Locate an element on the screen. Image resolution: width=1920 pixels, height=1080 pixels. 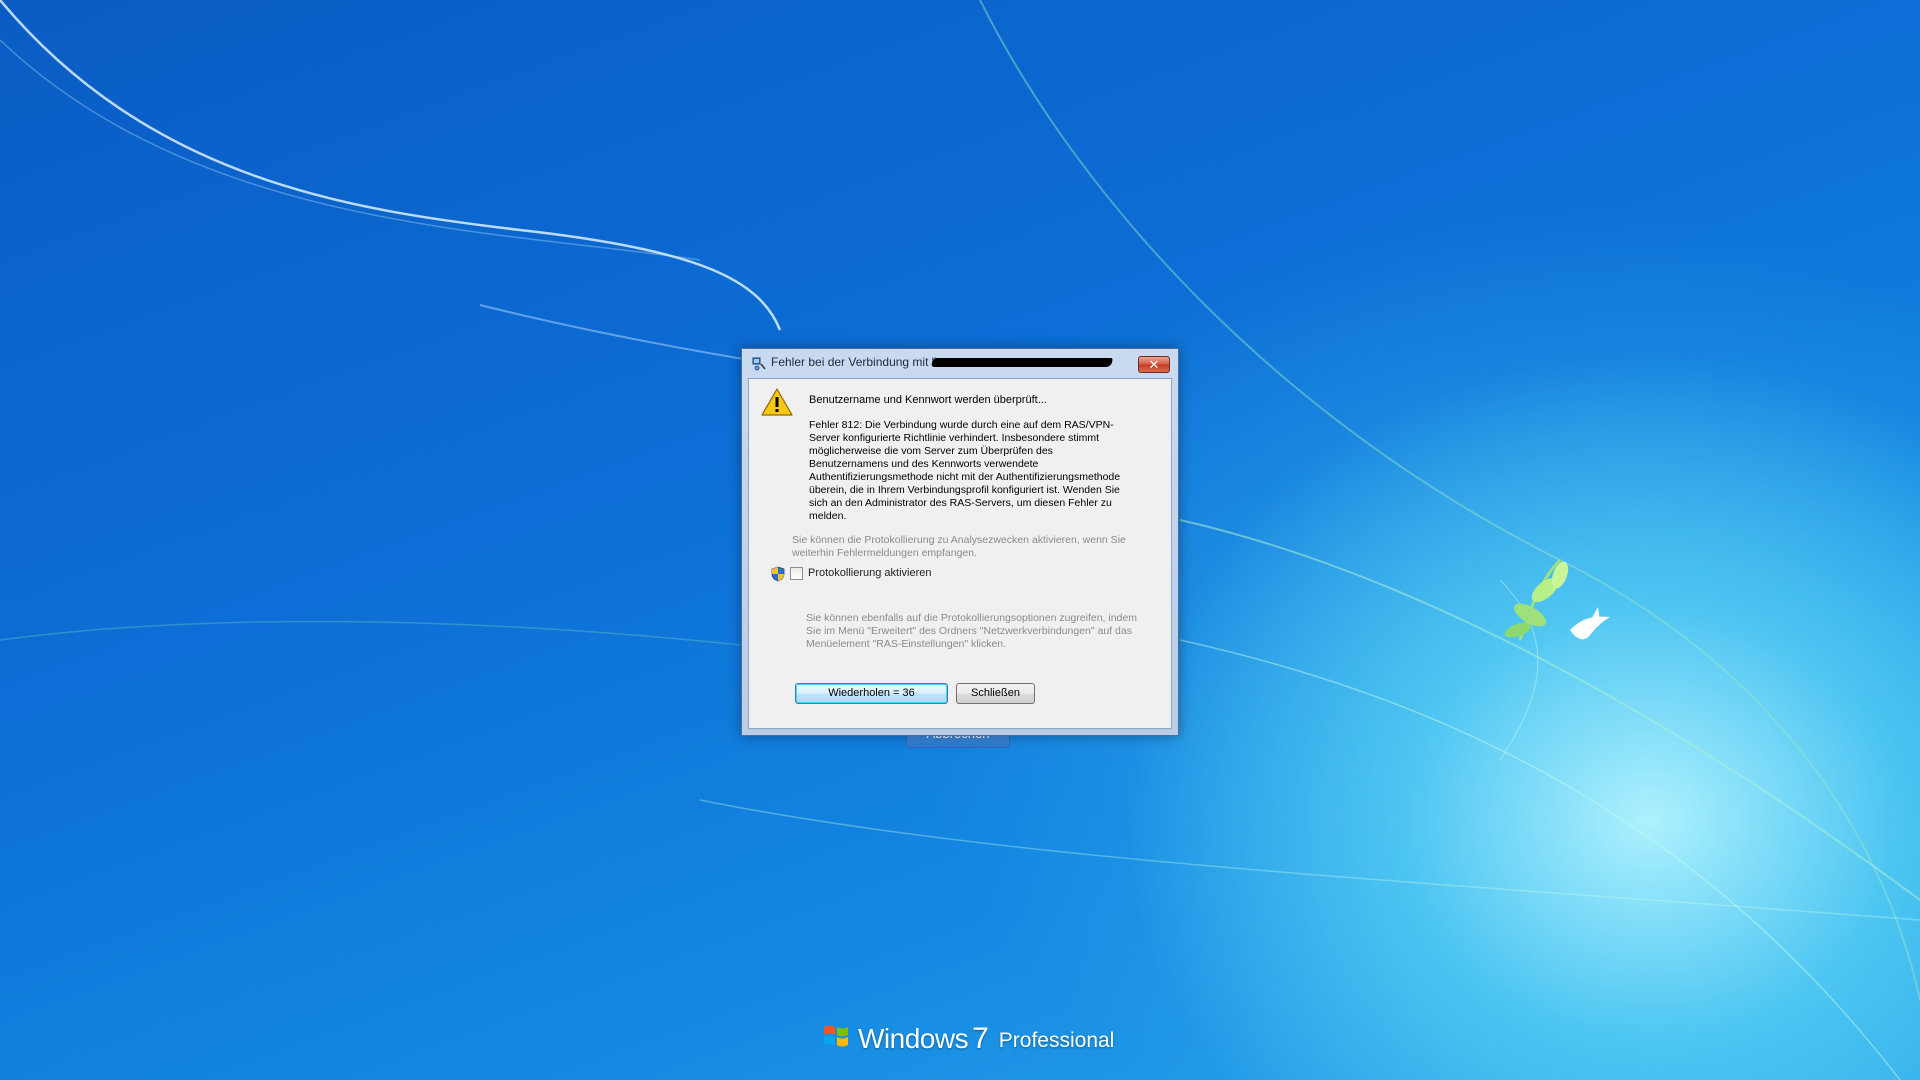
close-dialog-button: Schließen is located at coordinates (995, 693).